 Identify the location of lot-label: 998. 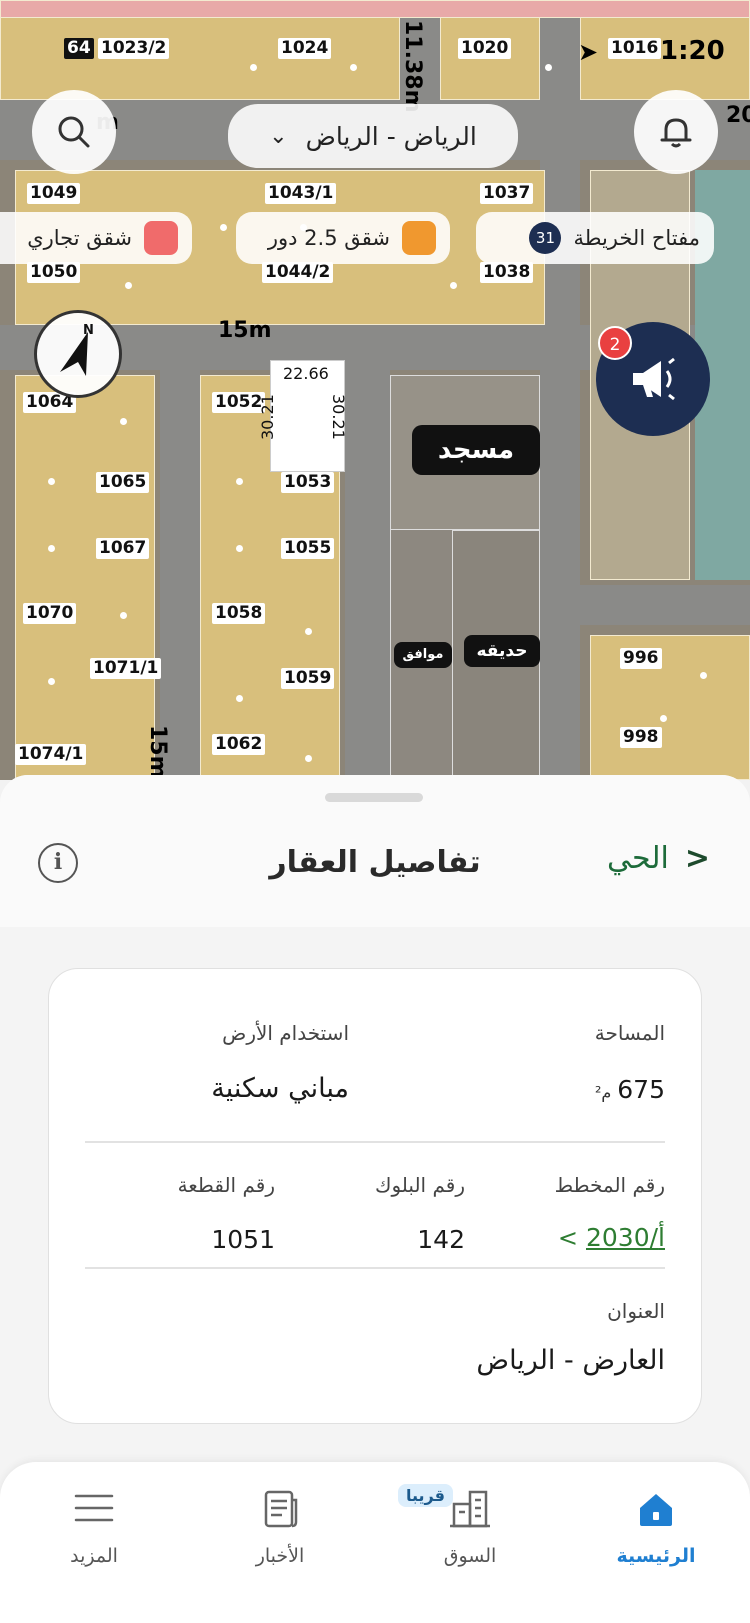
(641, 737).